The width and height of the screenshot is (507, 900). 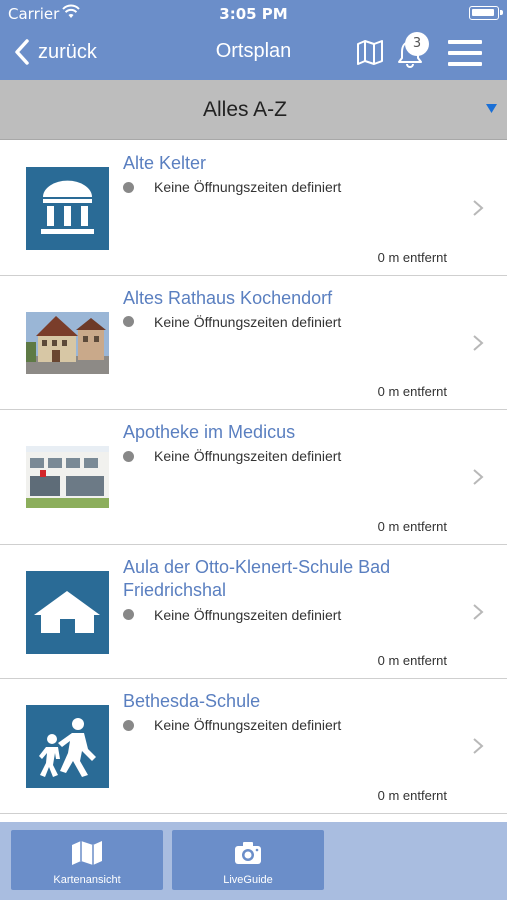 I want to click on liveguide-button: LiveGuide, so click(x=248, y=860).